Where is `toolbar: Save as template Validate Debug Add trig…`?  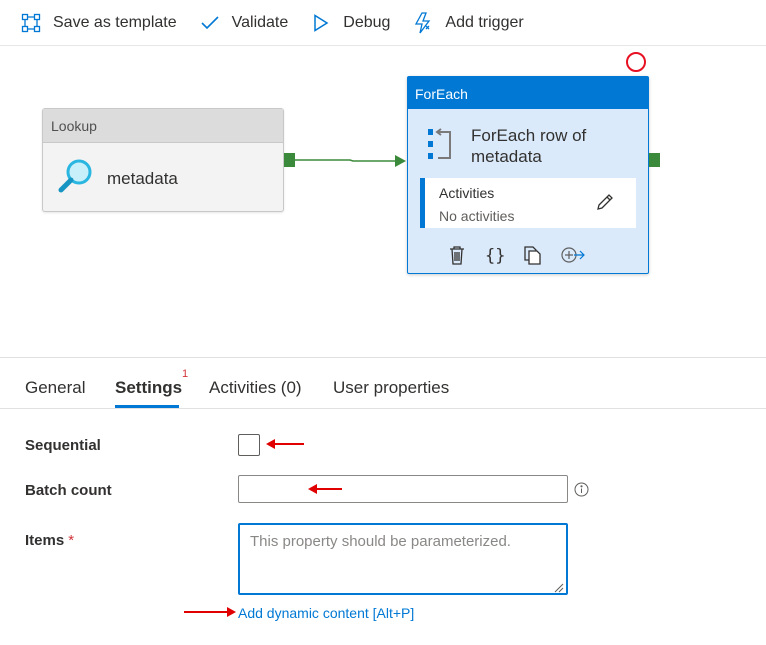
toolbar: Save as template Validate Debug Add trig… is located at coordinates (383, 23).